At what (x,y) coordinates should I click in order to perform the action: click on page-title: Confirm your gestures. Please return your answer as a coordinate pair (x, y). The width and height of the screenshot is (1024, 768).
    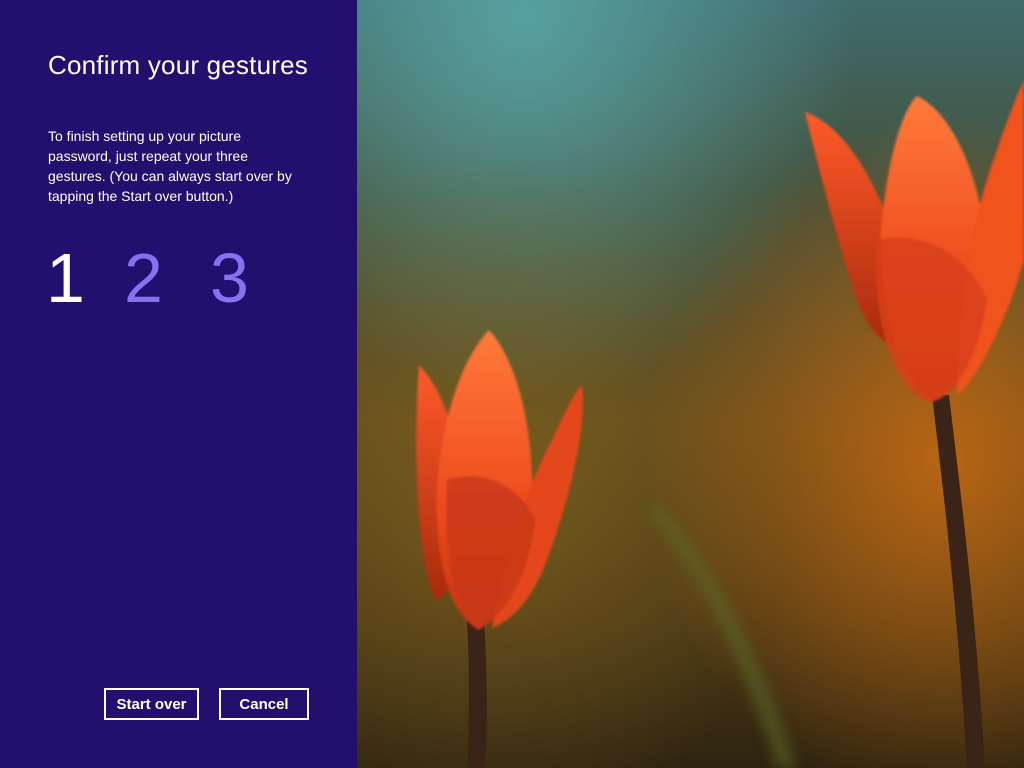
    Looking at the image, I should click on (178, 65).